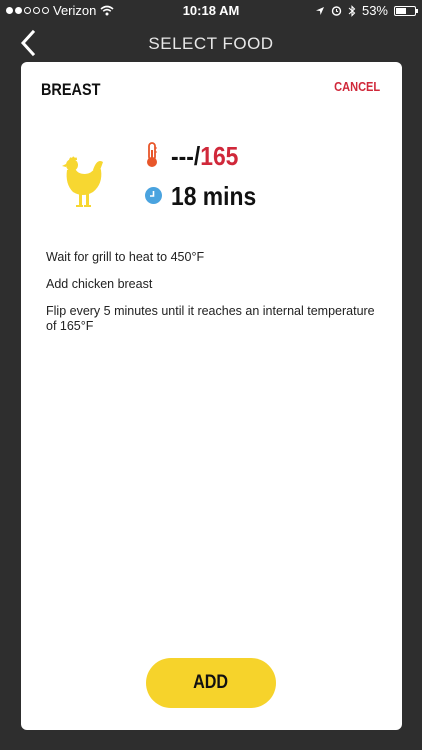 The width and height of the screenshot is (422, 750). I want to click on nav-title: SELECT FOOD, so click(211, 43).